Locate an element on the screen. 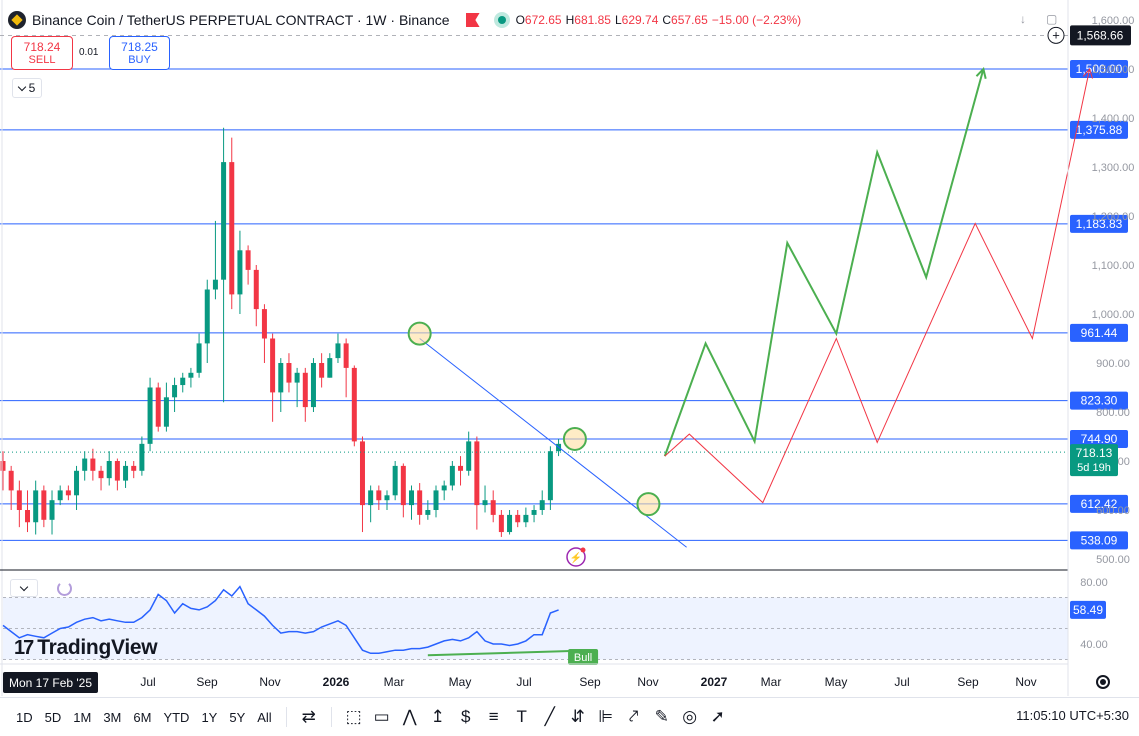 The height and width of the screenshot is (736, 1139). tradingview-logo: 17 TradingView is located at coordinates (86, 648).